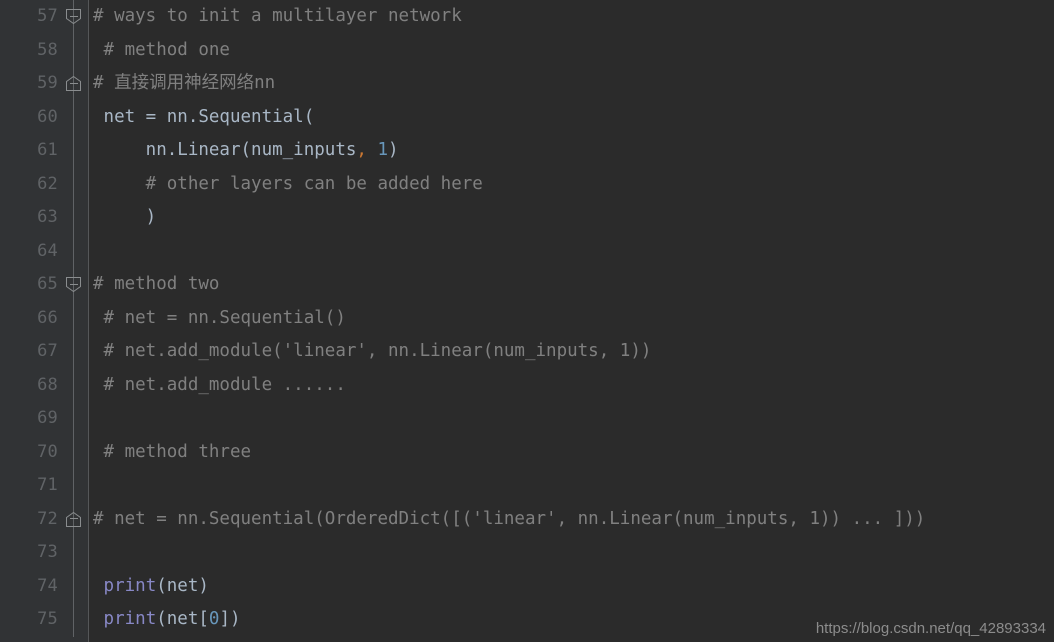  I want to click on code-token-cmt: # net = nn.Sequential(), so click(219, 317).